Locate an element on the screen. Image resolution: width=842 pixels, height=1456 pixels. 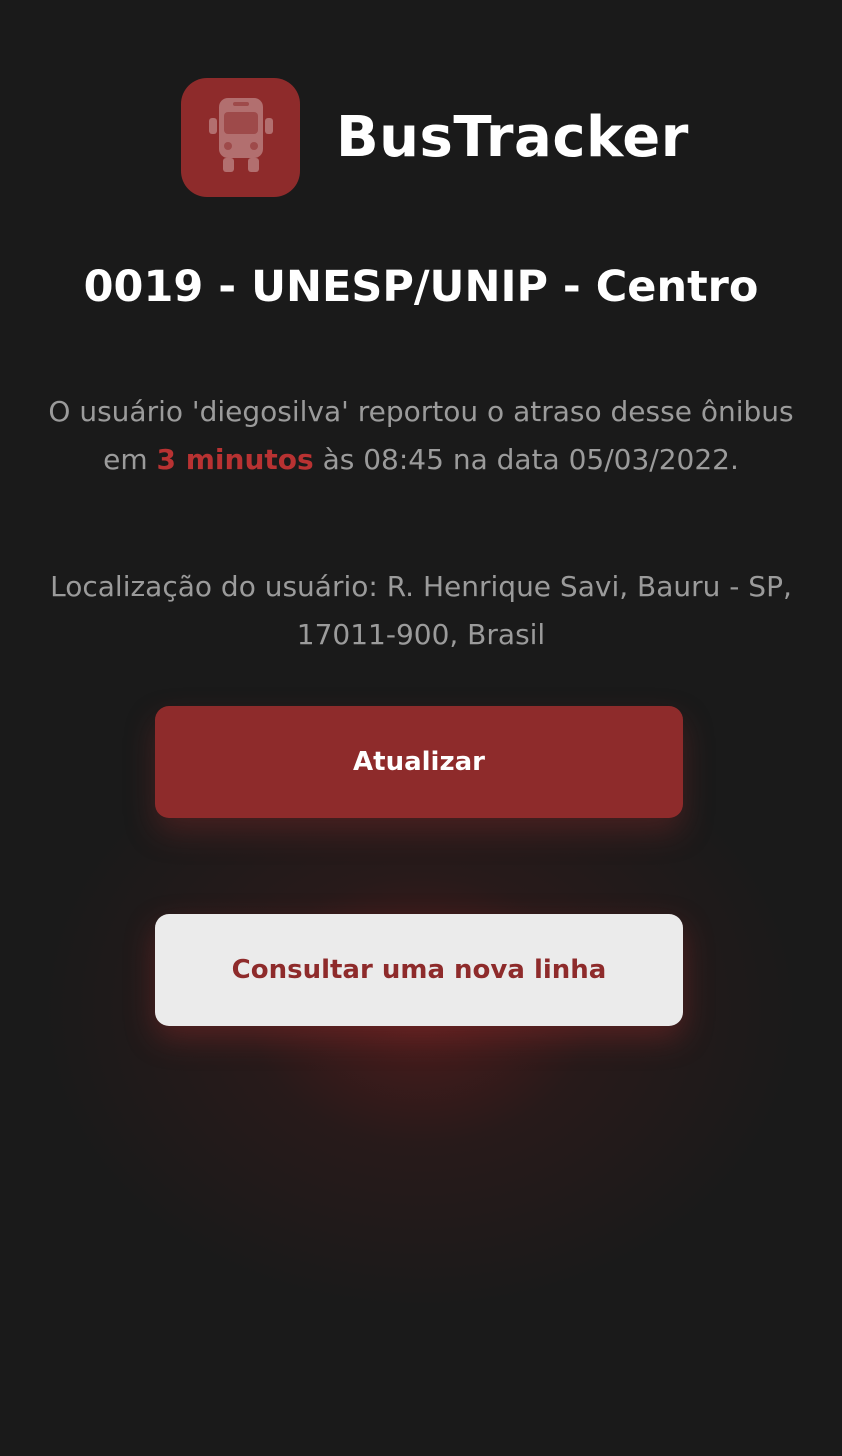
report-suffix: às 08:45 na data 05/03/2022. is located at coordinates (526, 459).